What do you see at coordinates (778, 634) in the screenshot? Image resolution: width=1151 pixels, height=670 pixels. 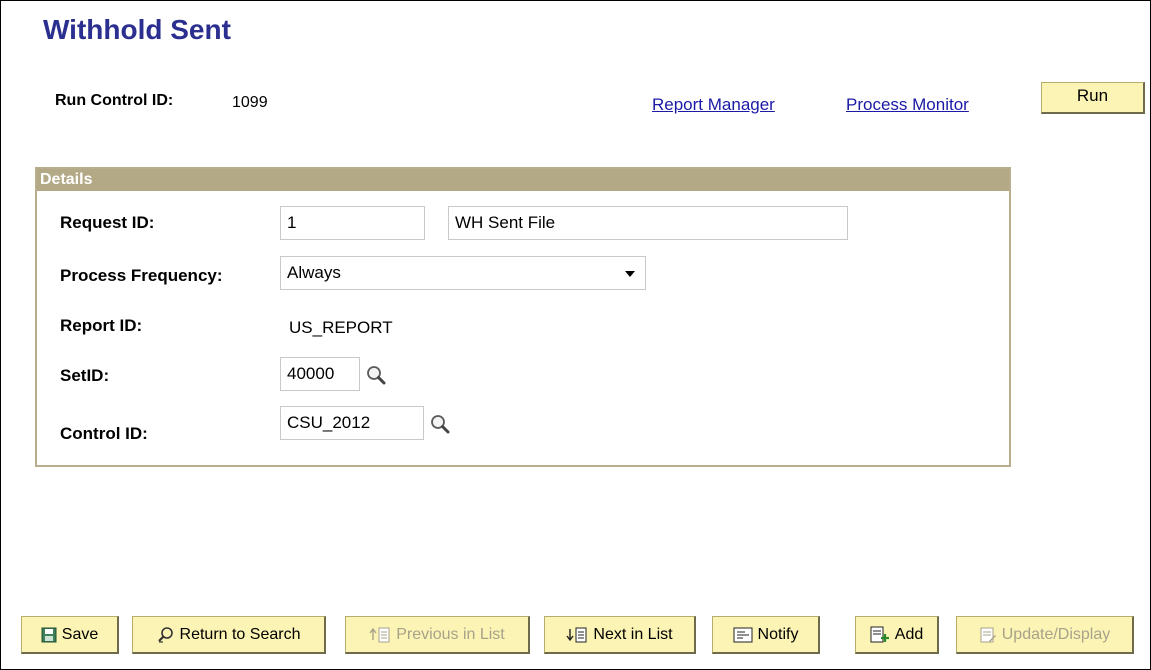 I see `notify-label: Notify` at bounding box center [778, 634].